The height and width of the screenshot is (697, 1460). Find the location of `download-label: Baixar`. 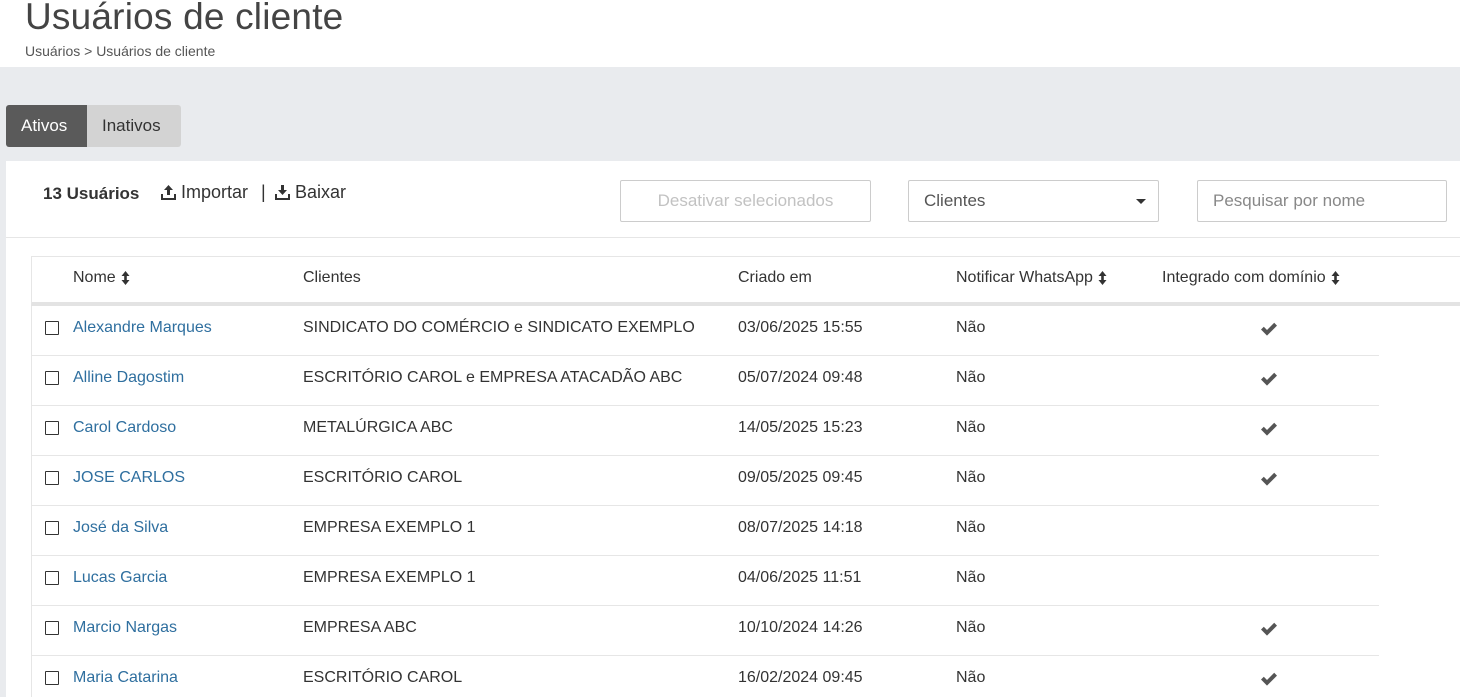

download-label: Baixar is located at coordinates (321, 192).